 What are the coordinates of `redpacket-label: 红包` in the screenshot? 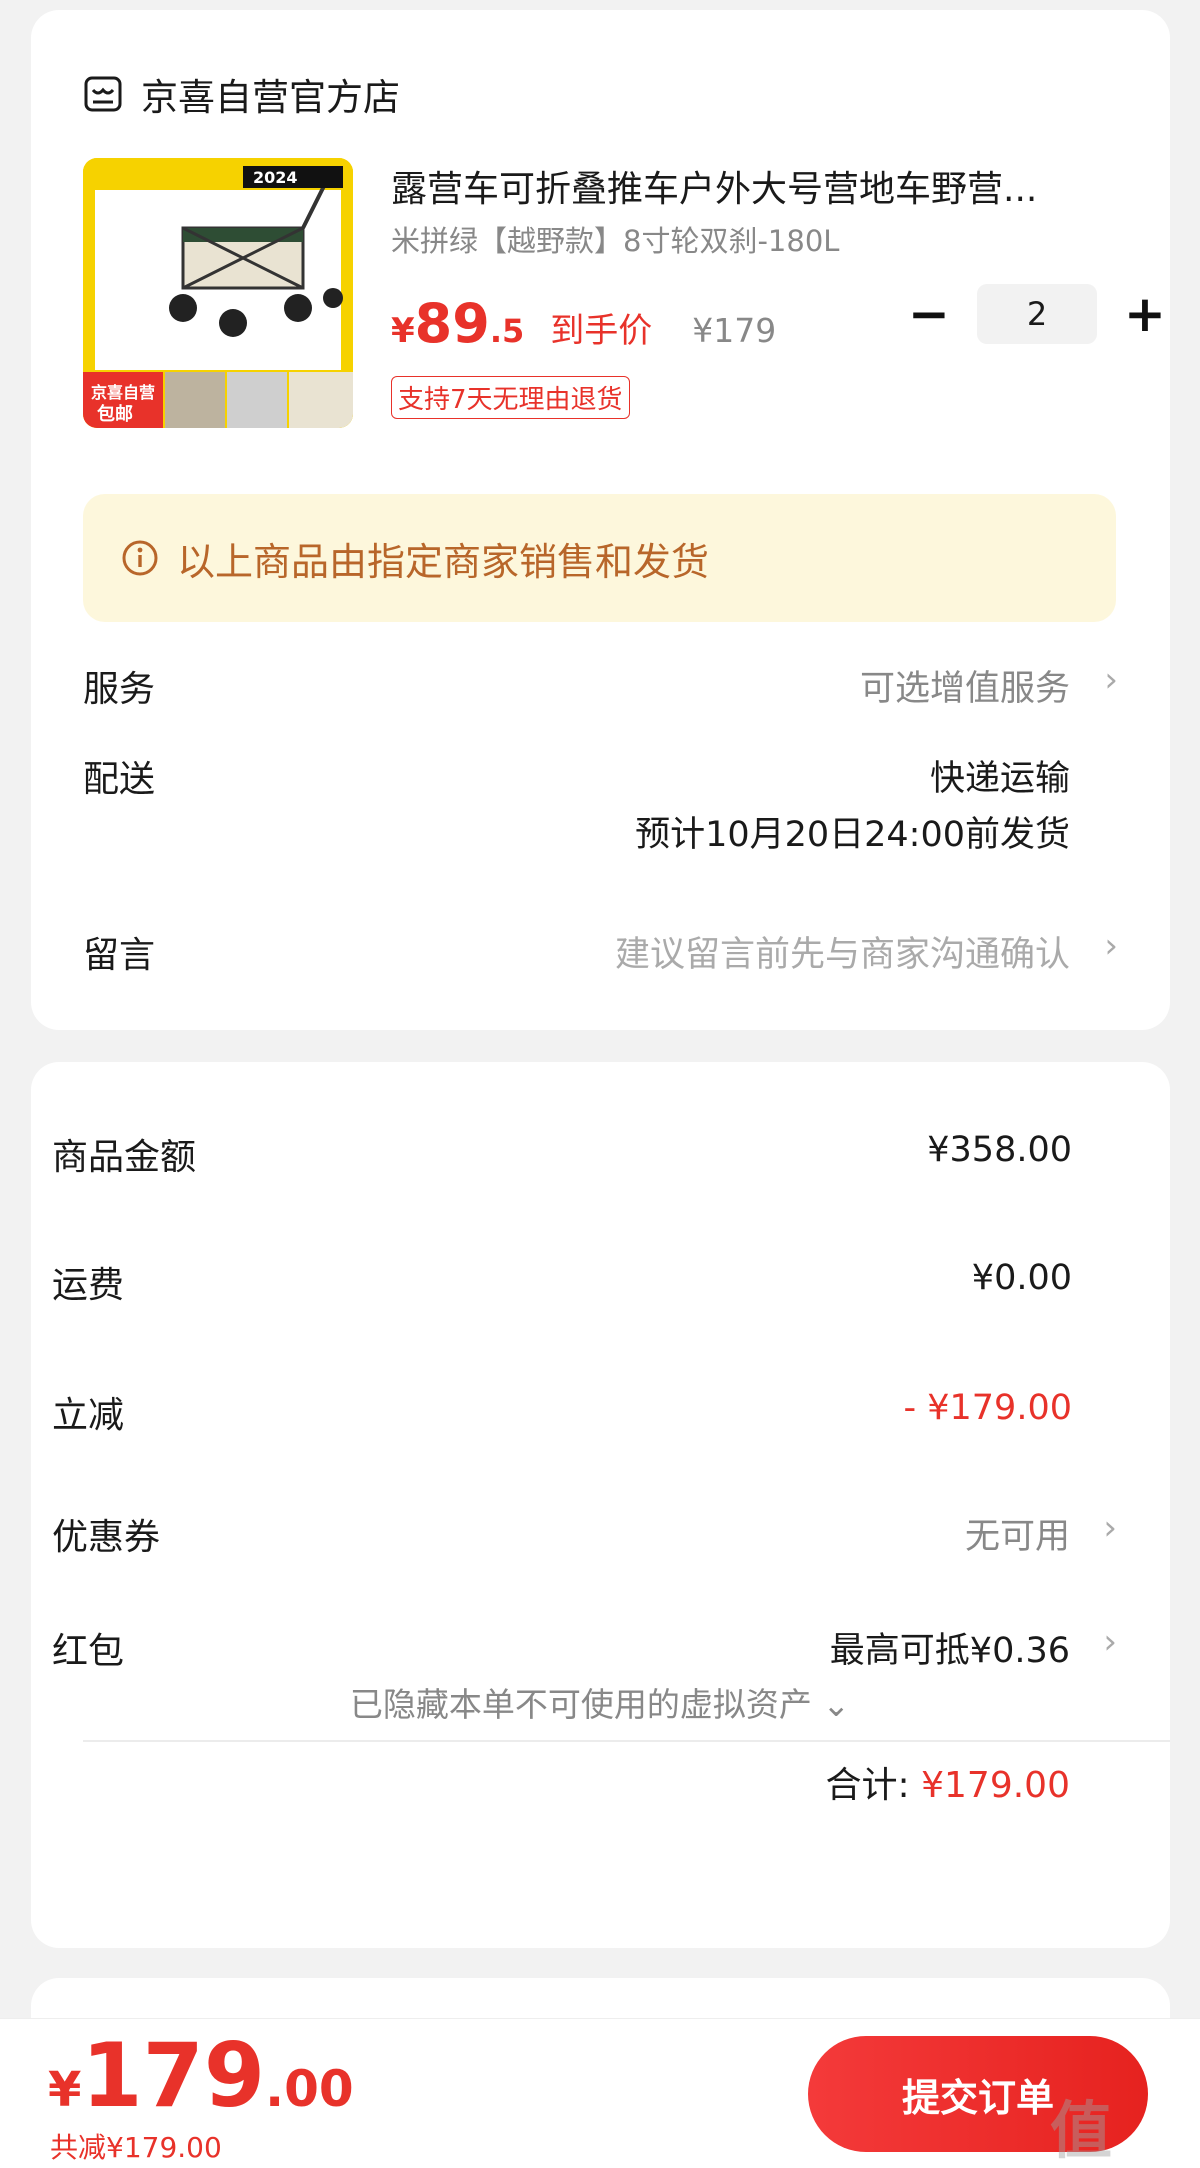 It's located at (88, 1651).